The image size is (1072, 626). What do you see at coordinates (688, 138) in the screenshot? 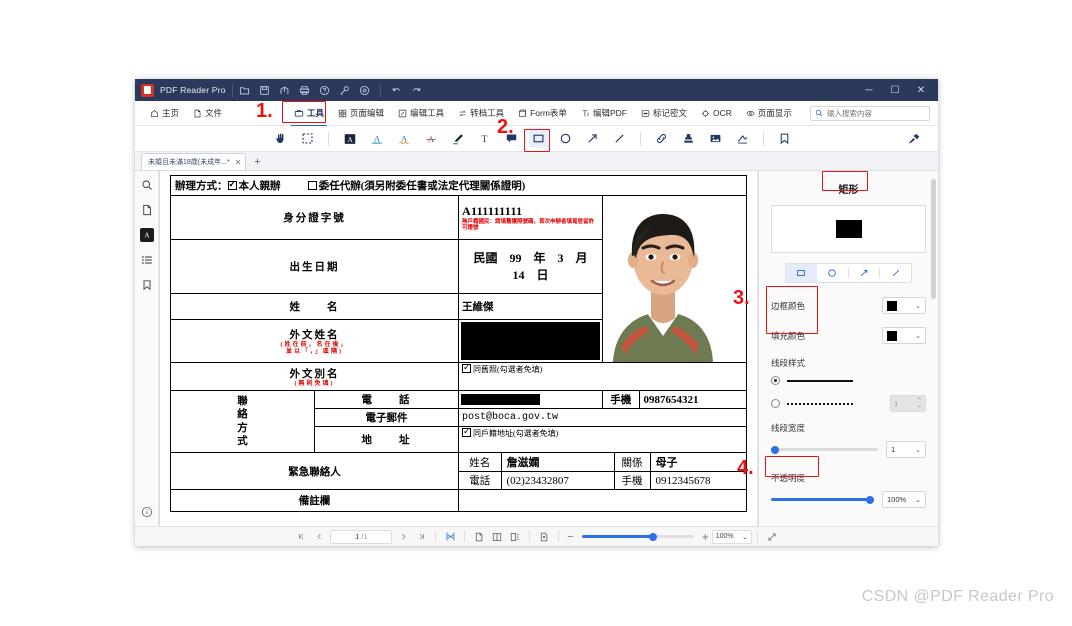
I see `stamp-icon` at bounding box center [688, 138].